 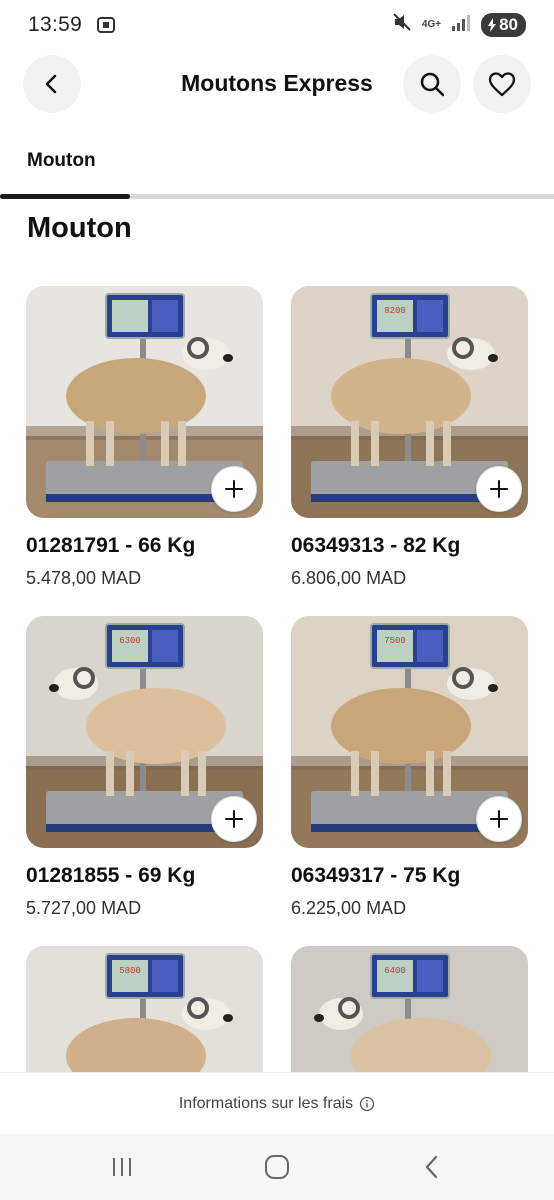 I want to click on heart-icon, so click(x=502, y=84).